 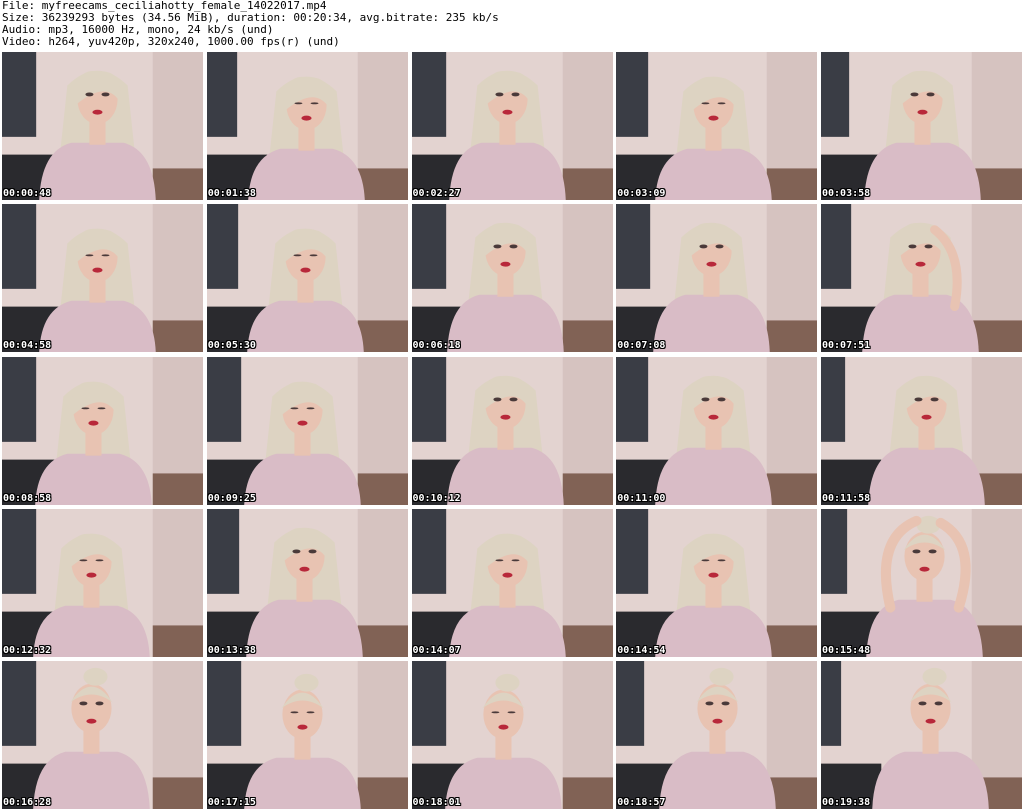 I want to click on video-thumbnail: 00:06:18, so click(x=512, y=278).